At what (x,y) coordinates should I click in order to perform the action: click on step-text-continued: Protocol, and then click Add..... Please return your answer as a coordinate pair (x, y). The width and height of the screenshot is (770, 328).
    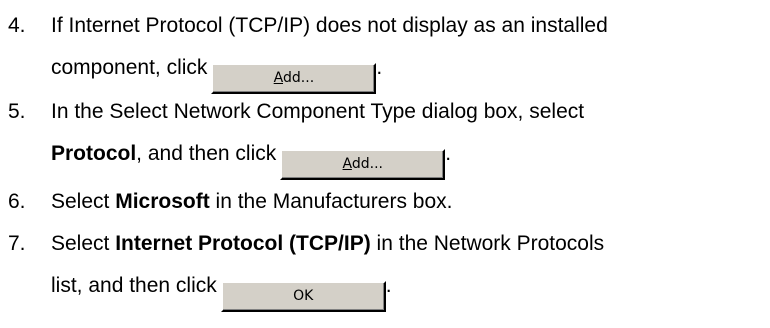
    Looking at the image, I should click on (251, 161).